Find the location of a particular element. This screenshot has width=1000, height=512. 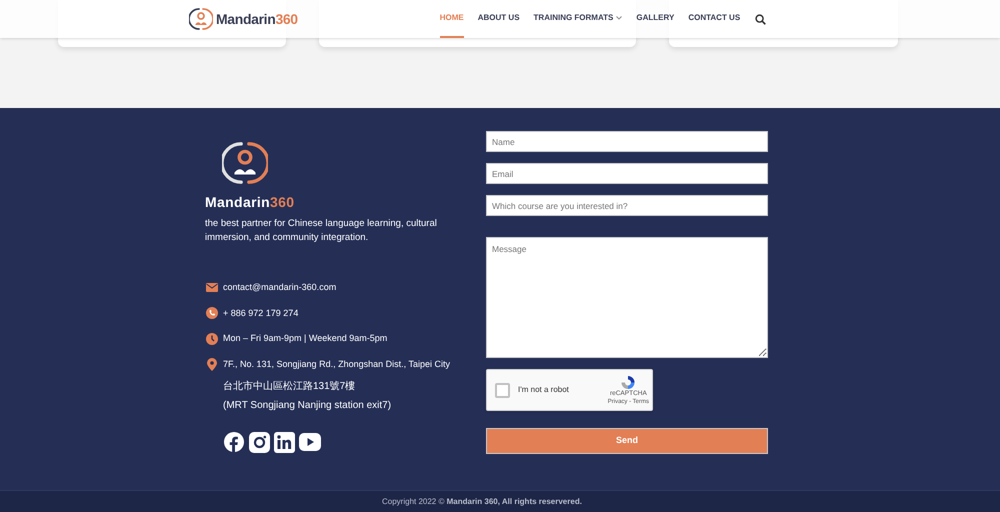

address-text: (MRT Songjiang Nanjing station exit7) is located at coordinates (307, 406).